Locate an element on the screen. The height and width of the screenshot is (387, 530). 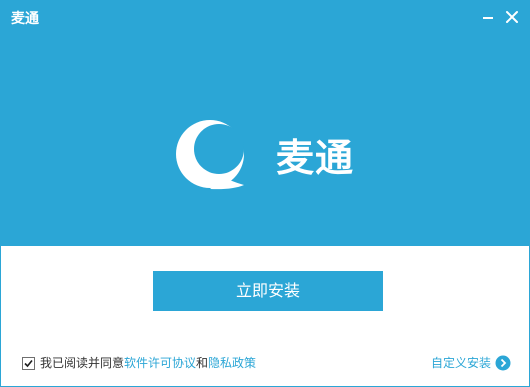
agreement-conjunction: 和 is located at coordinates (202, 363).